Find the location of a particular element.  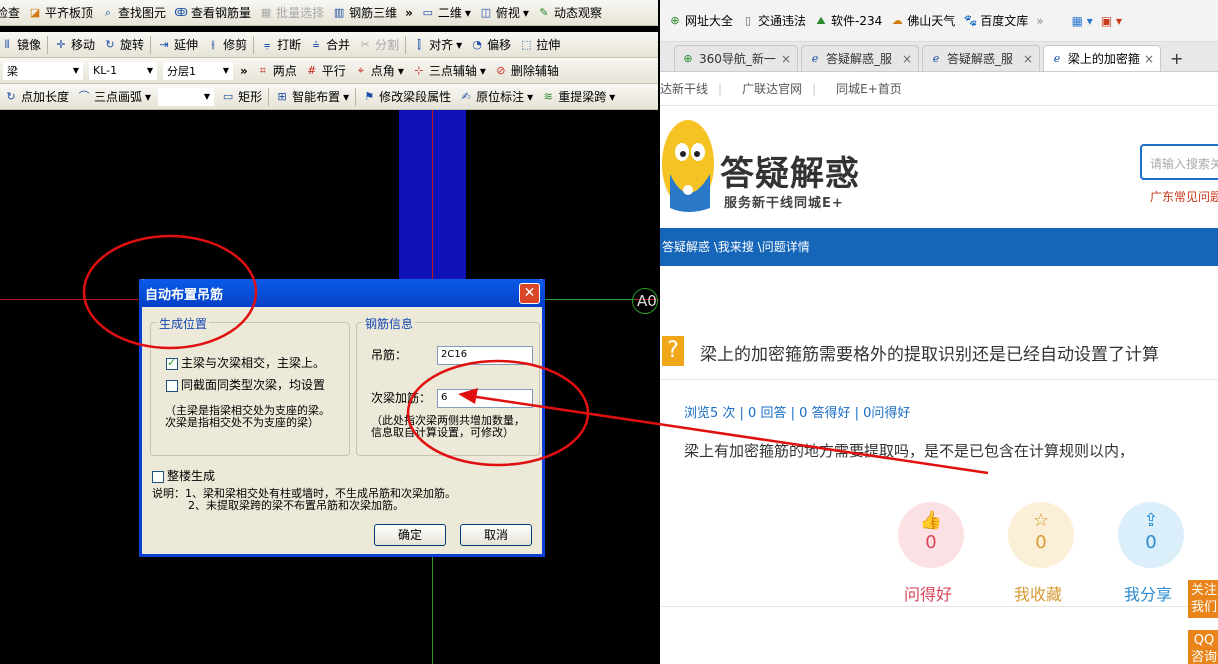

extend-button: ⇥ 延伸 is located at coordinates (177, 45).